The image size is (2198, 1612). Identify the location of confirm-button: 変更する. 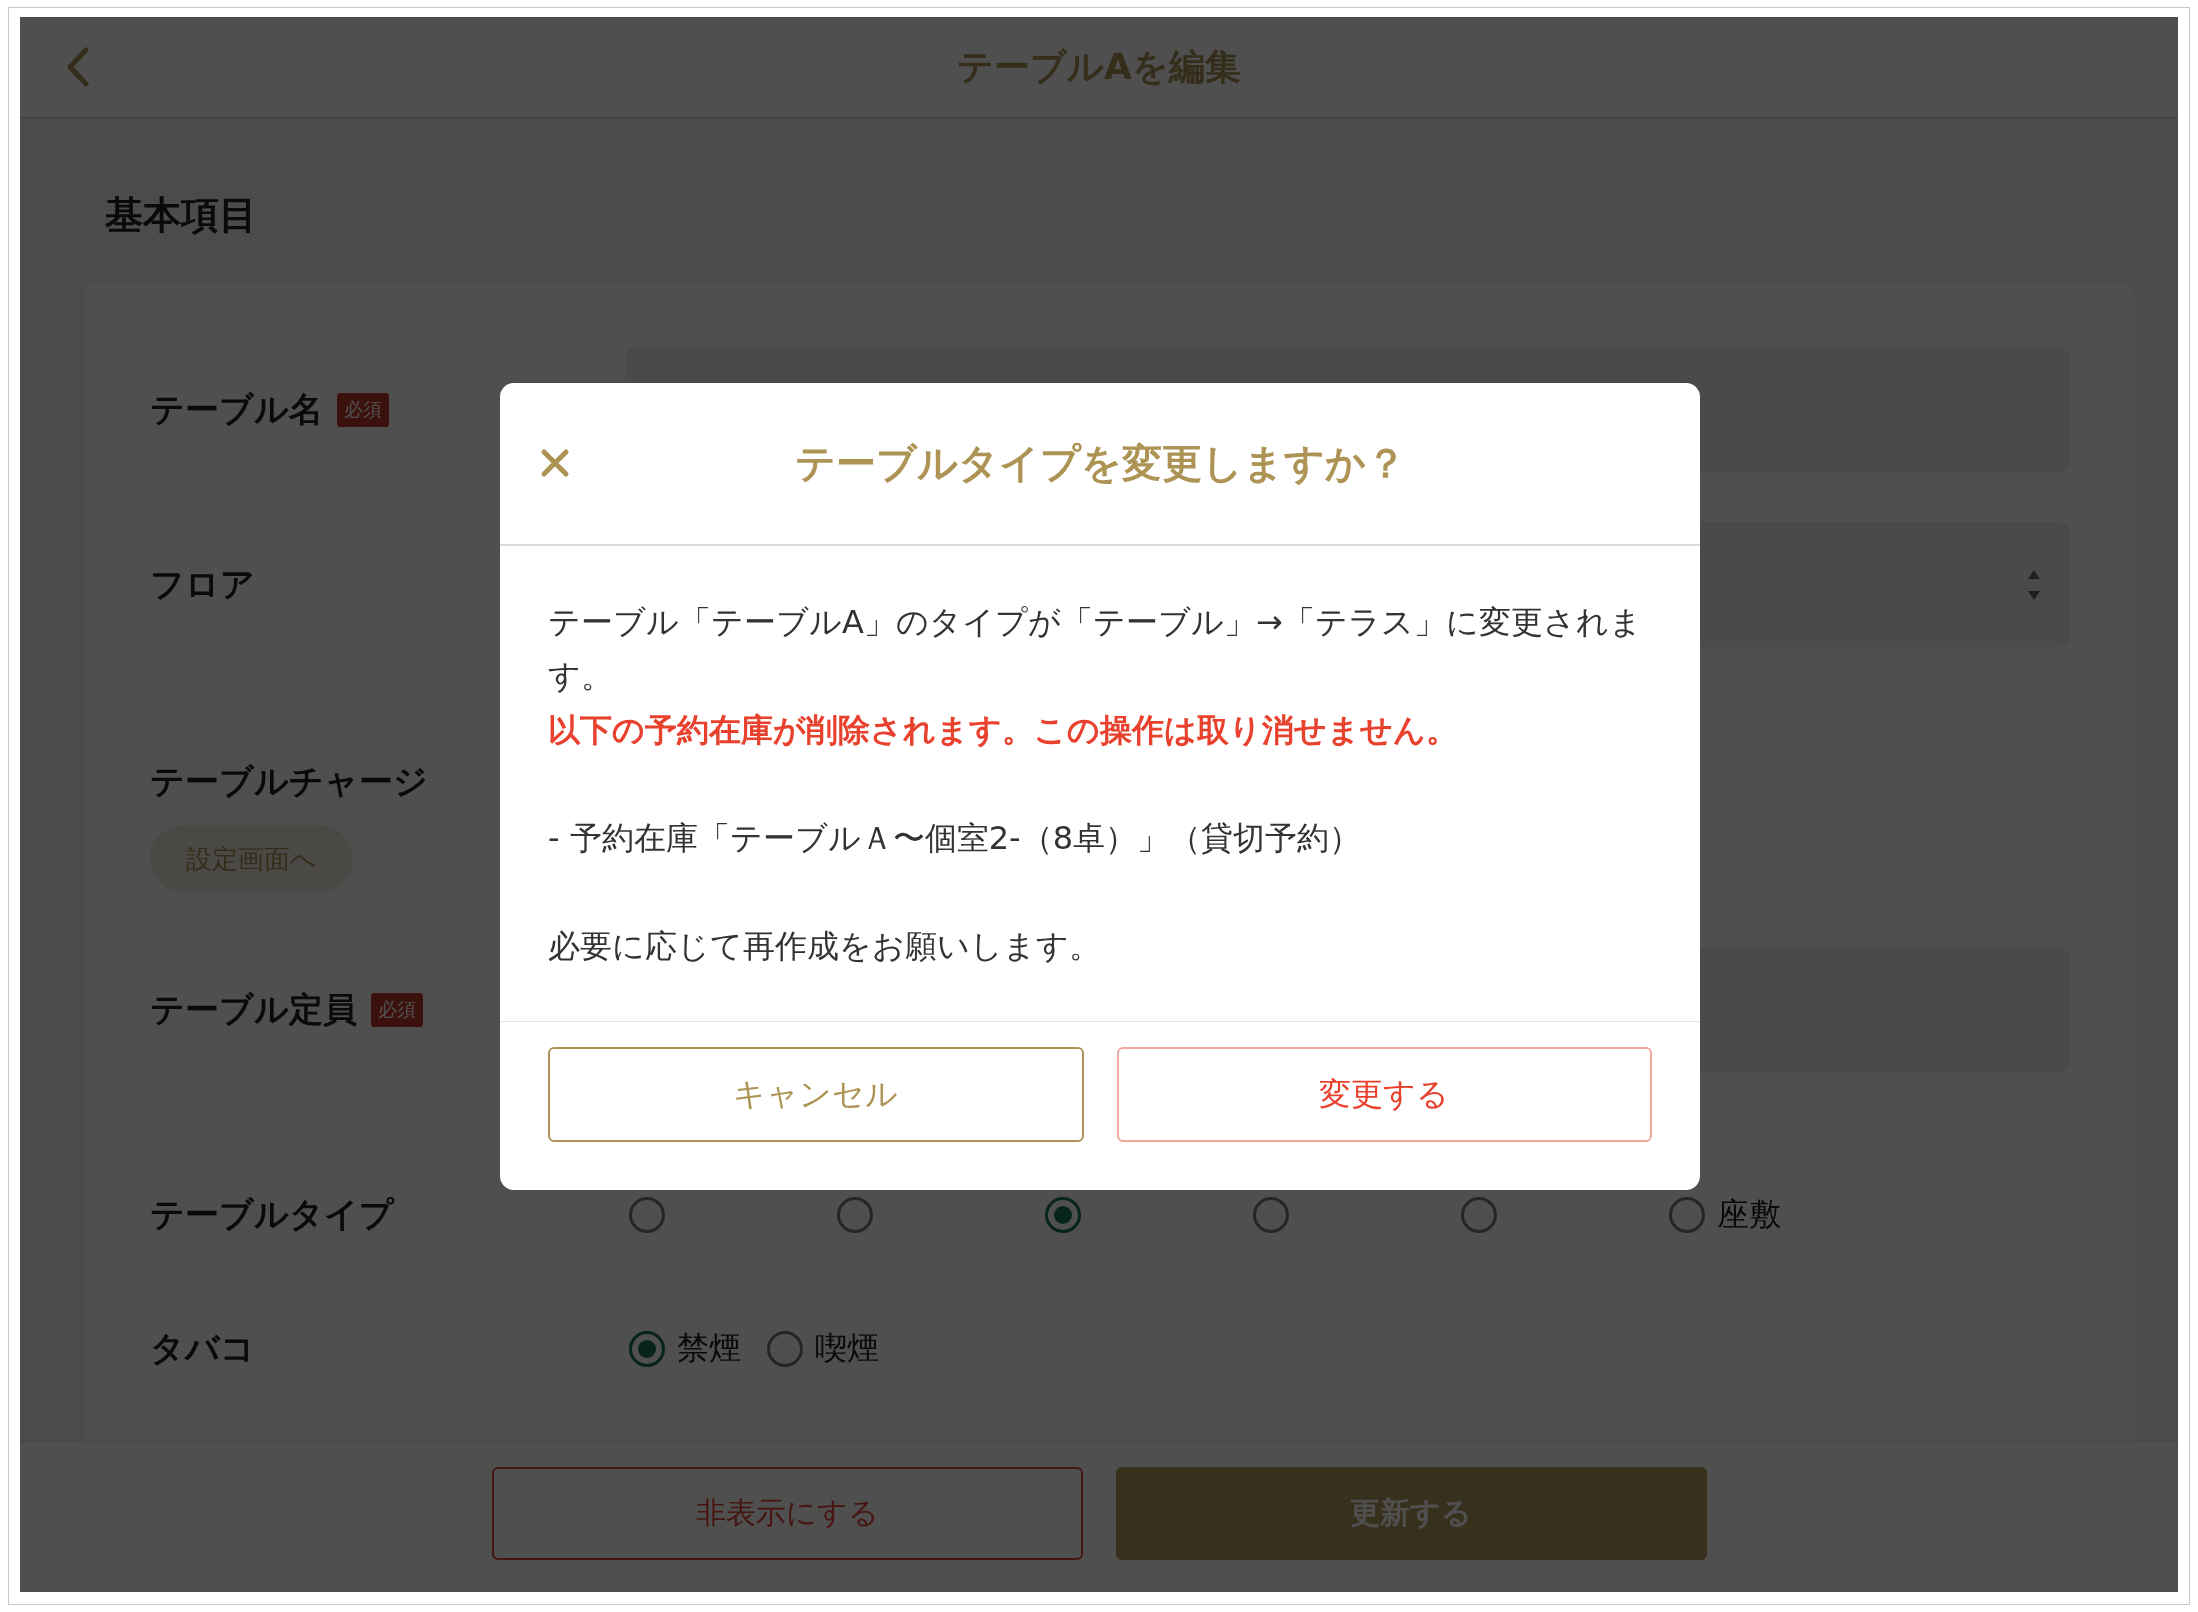
(1384, 1094).